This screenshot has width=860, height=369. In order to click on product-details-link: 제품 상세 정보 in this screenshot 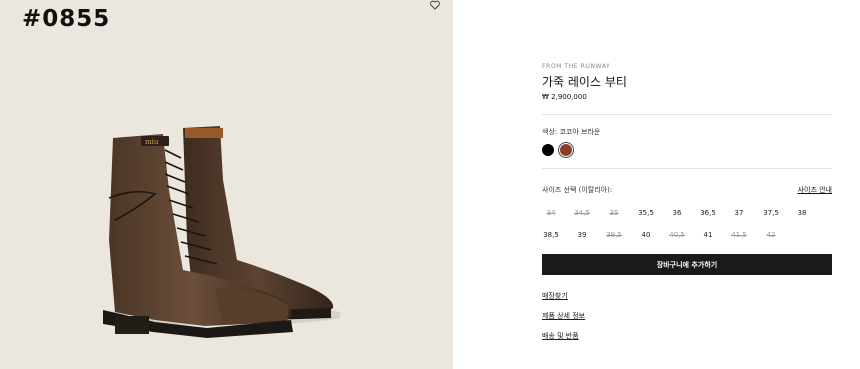, I will do `click(563, 316)`.